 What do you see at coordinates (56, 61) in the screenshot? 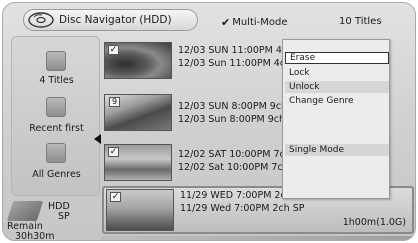
I see `list-icon` at bounding box center [56, 61].